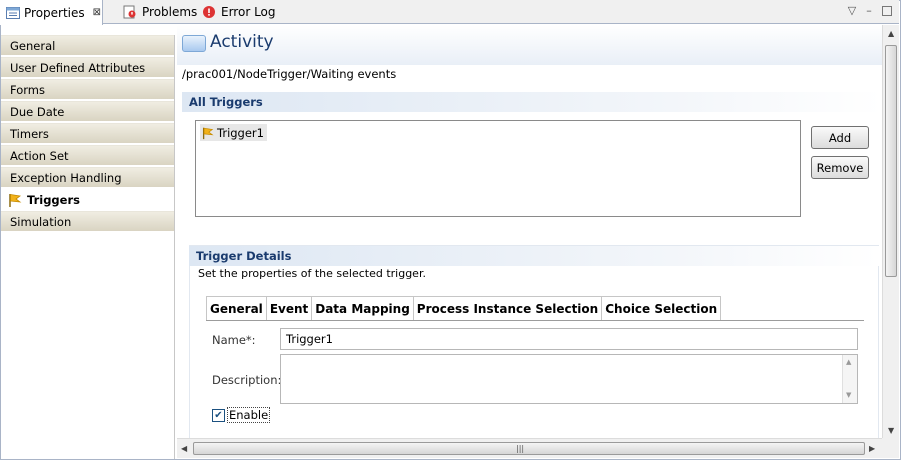 Image resolution: width=901 pixels, height=460 pixels. Describe the element at coordinates (534, 256) in the screenshot. I see `trigger-details-heading: Trigger Details` at that location.